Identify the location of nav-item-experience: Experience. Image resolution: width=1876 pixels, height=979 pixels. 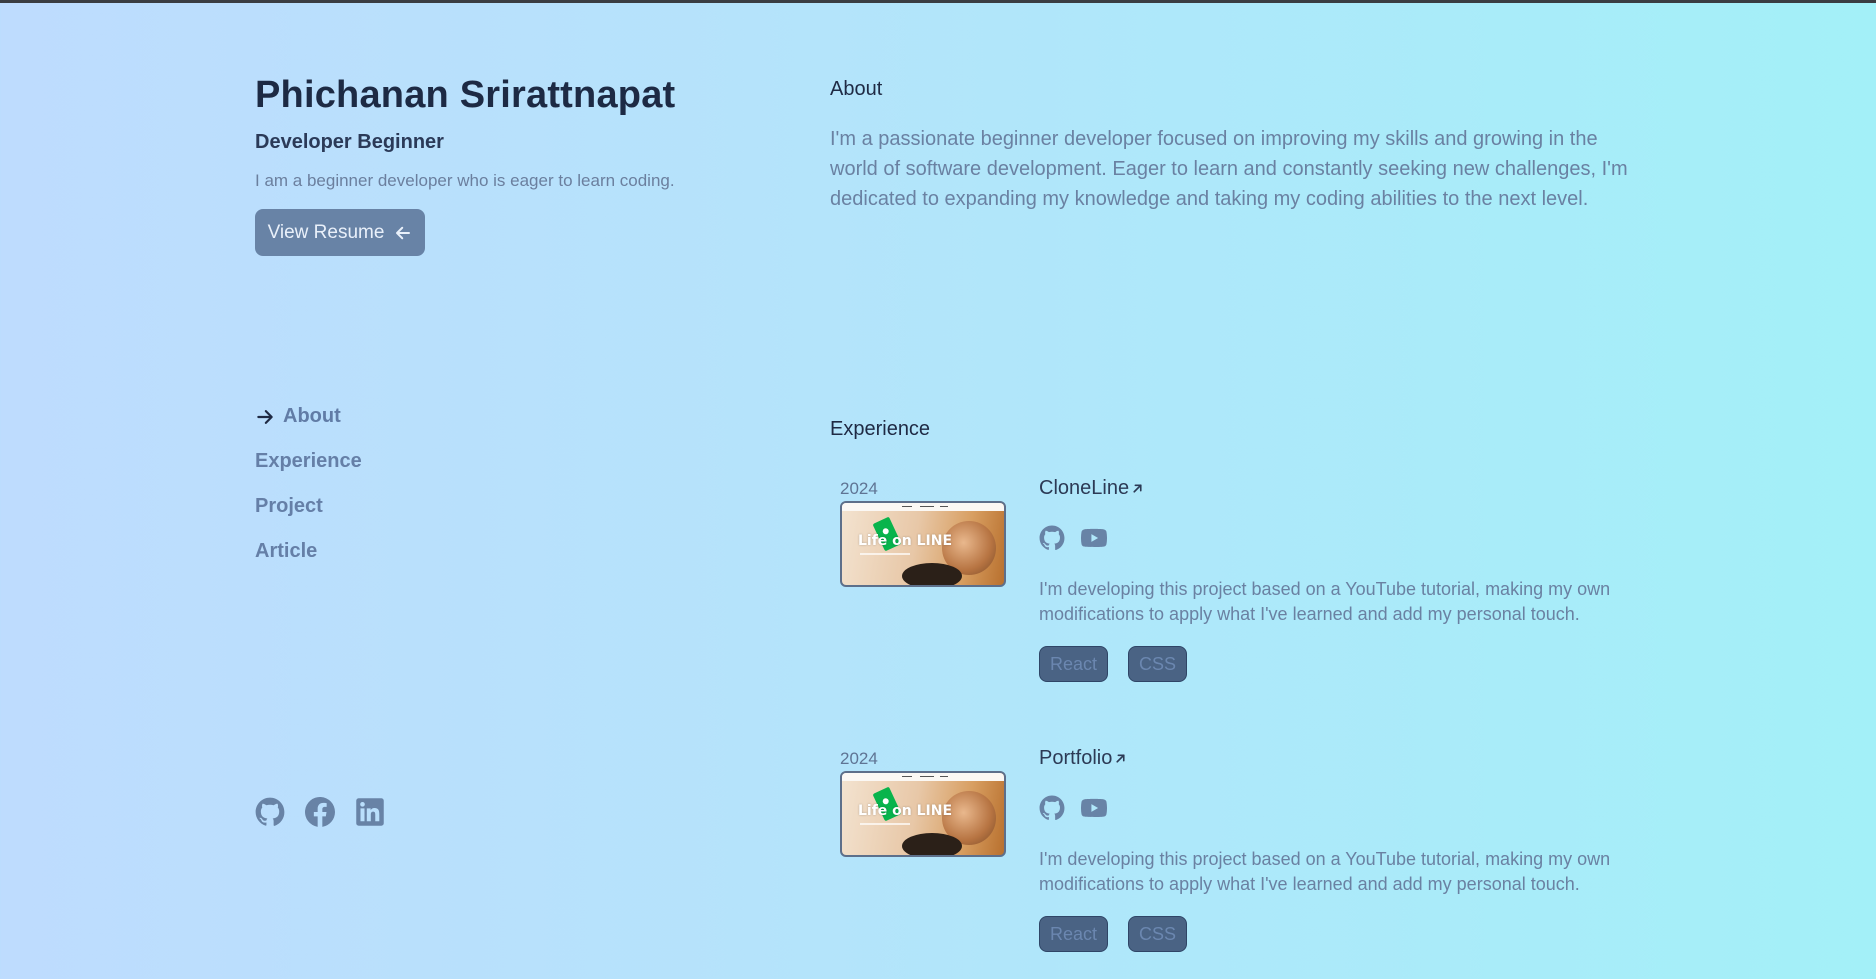
(308, 461).